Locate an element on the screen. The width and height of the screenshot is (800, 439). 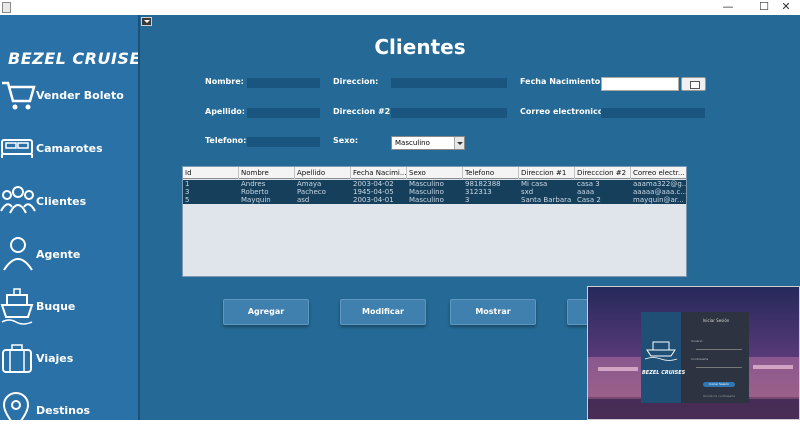
chevron-down-icon is located at coordinates (459, 143).